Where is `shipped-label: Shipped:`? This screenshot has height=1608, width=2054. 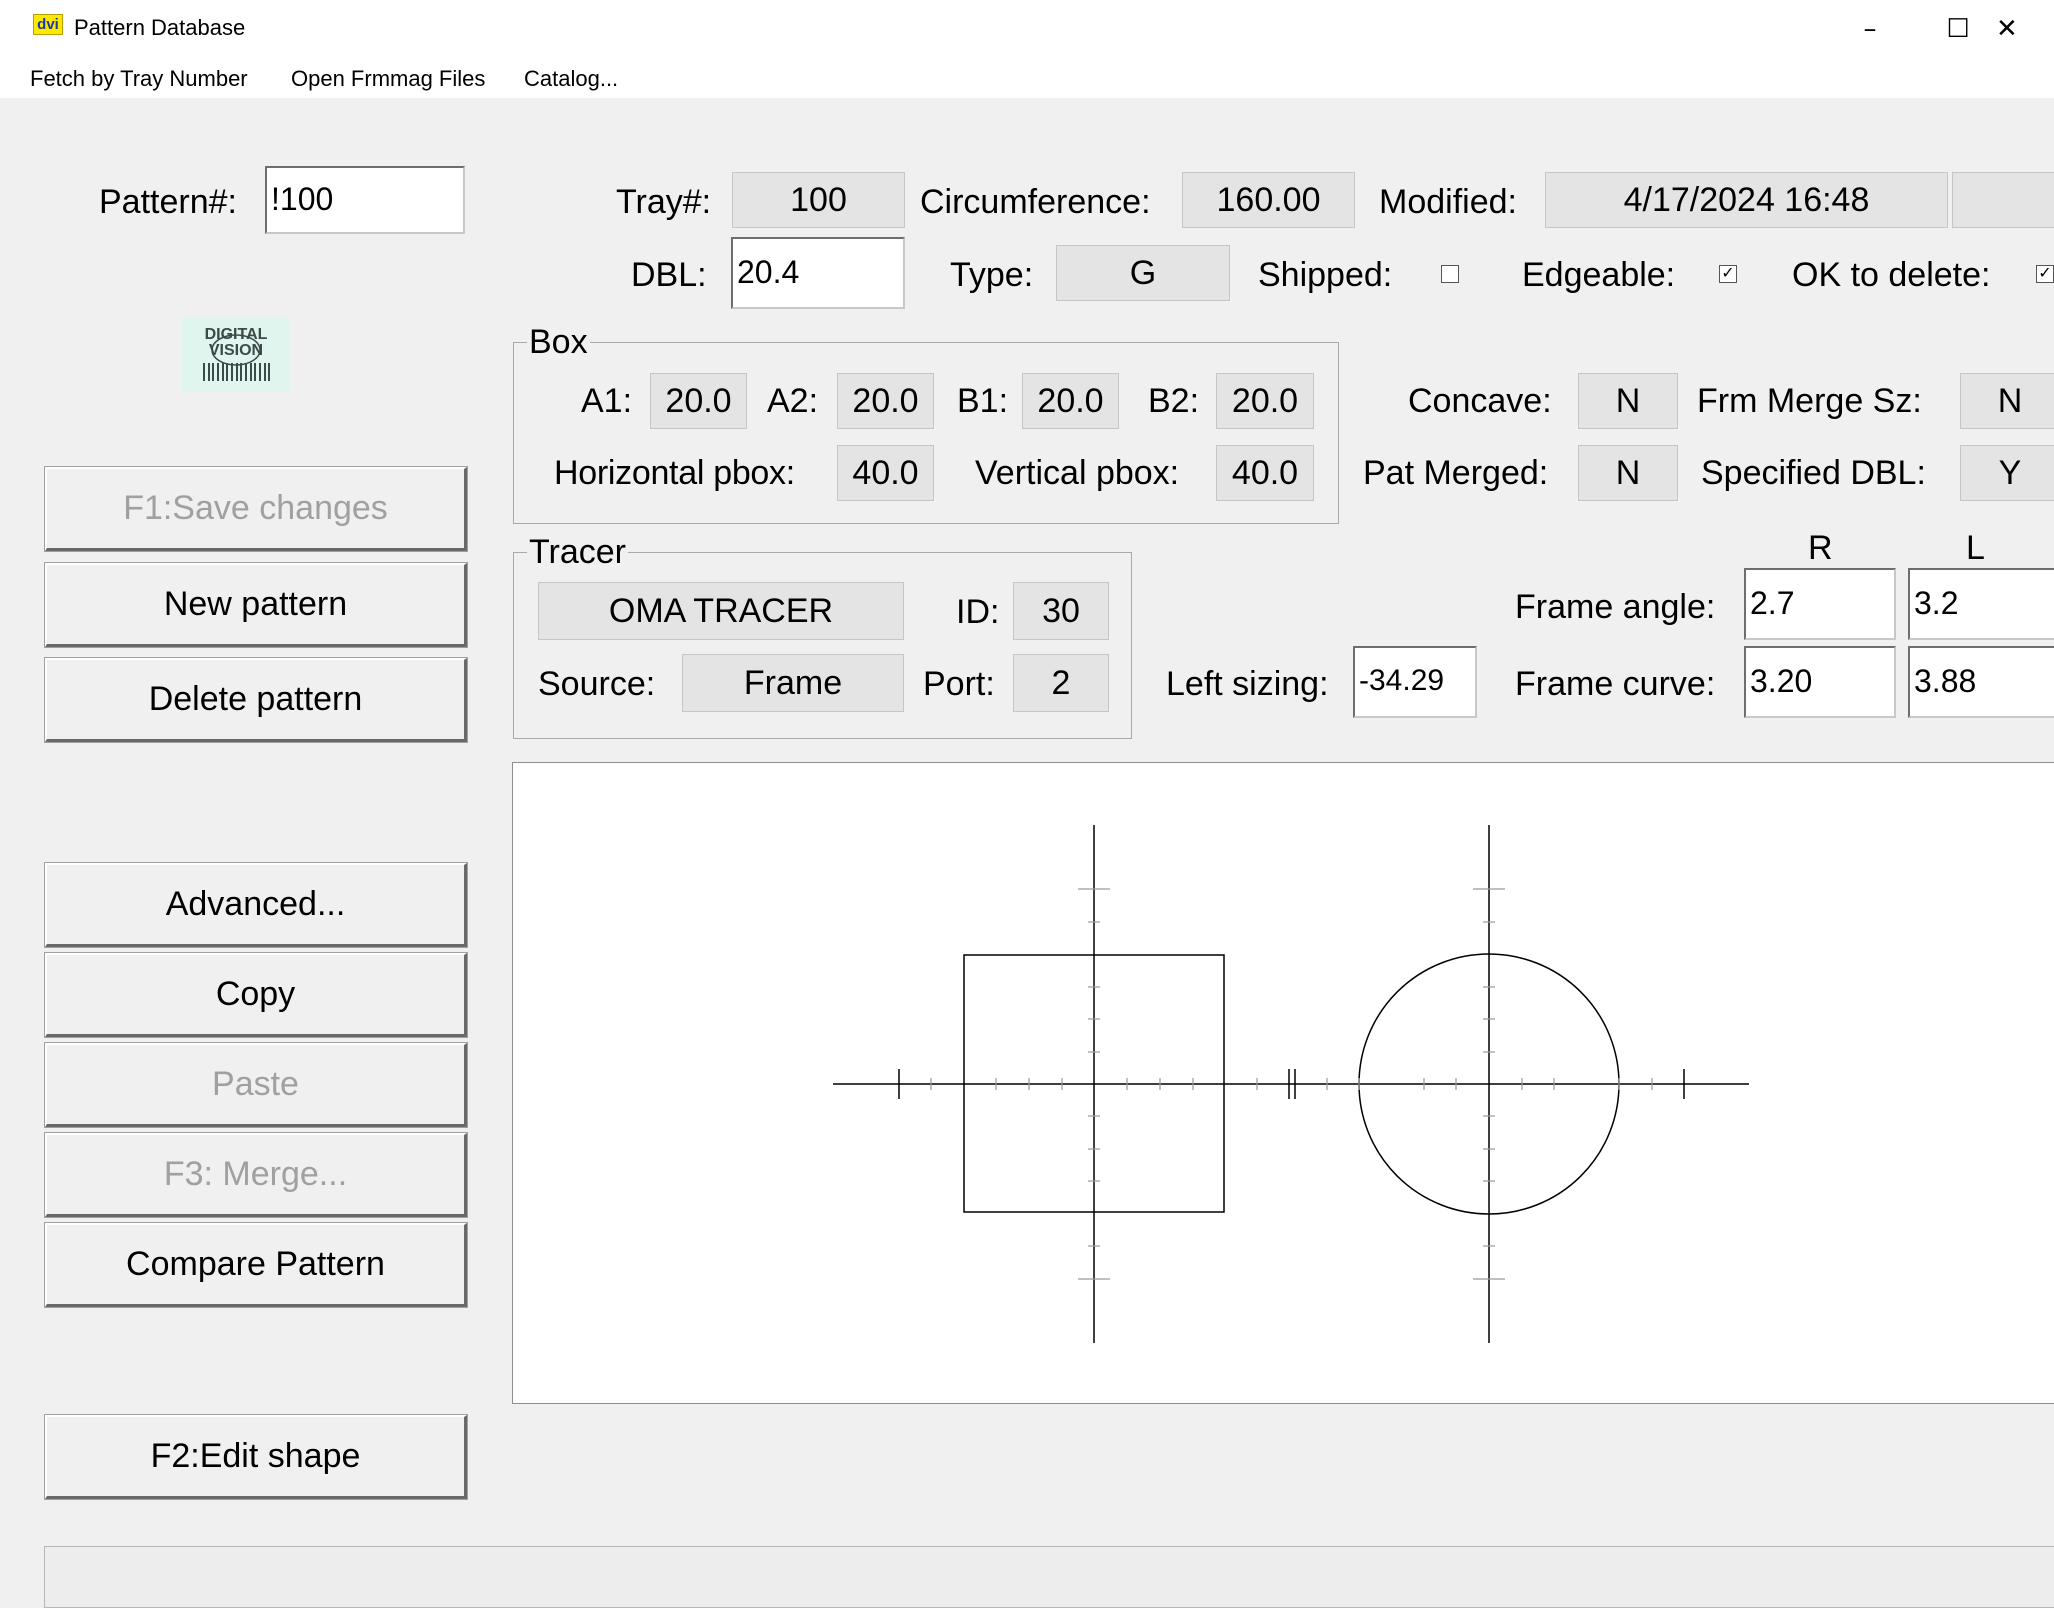
shipped-label: Shipped: is located at coordinates (1325, 275).